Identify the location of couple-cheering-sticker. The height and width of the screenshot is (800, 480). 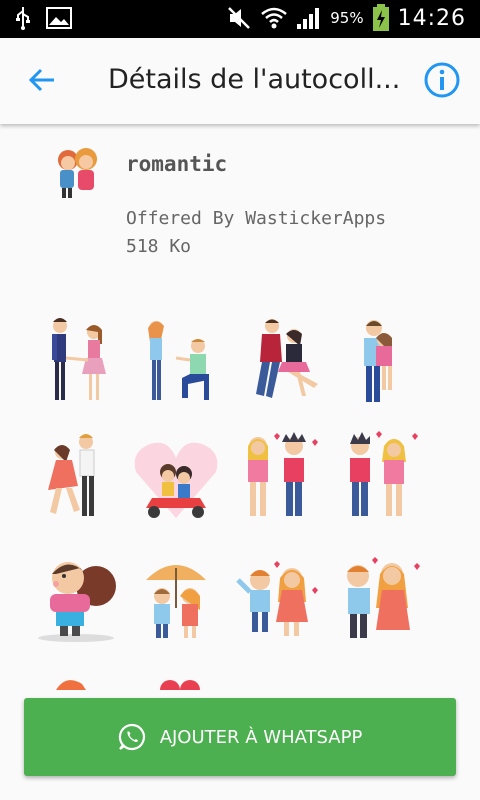
(276, 600).